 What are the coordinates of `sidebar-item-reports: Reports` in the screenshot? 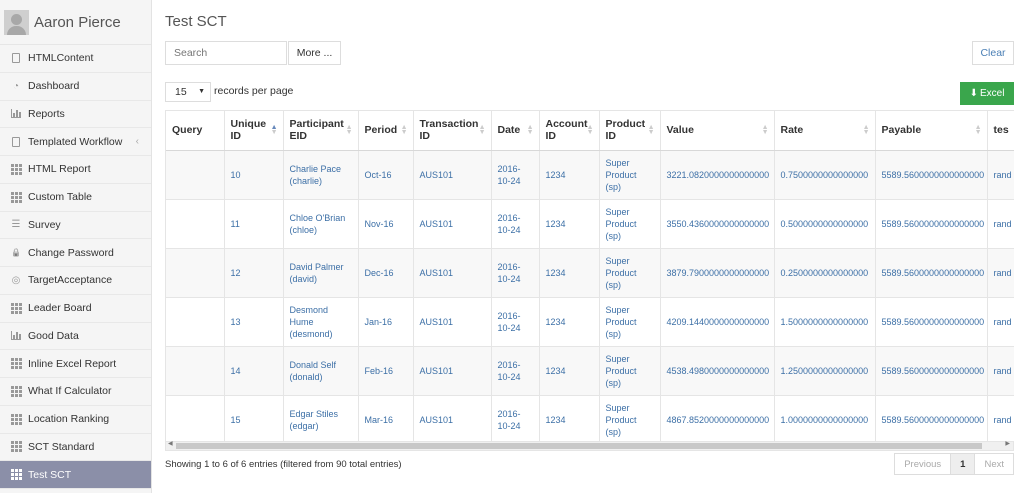 It's located at (75, 115).